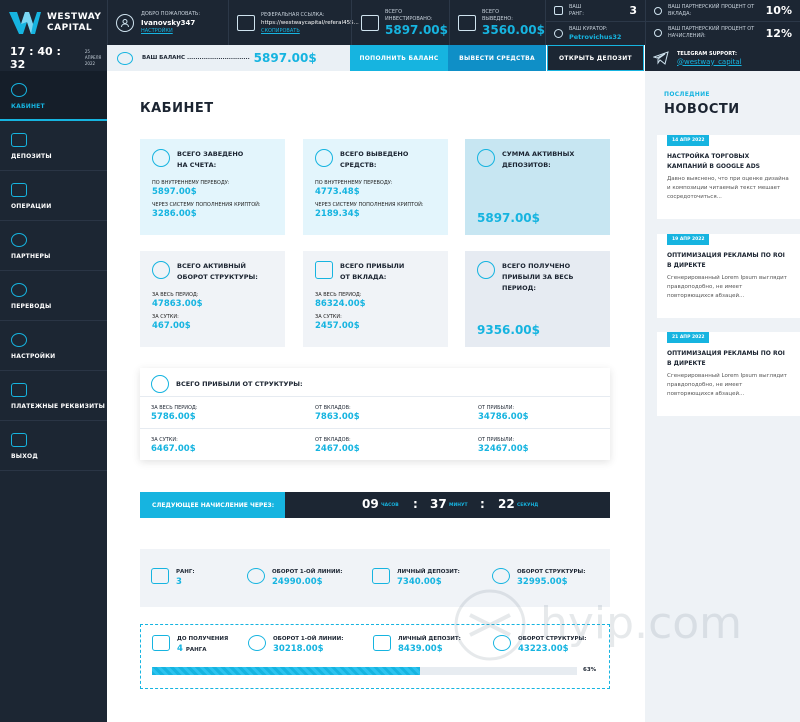  Describe the element at coordinates (658, 10) in the screenshot. I see `percent-icon` at that location.